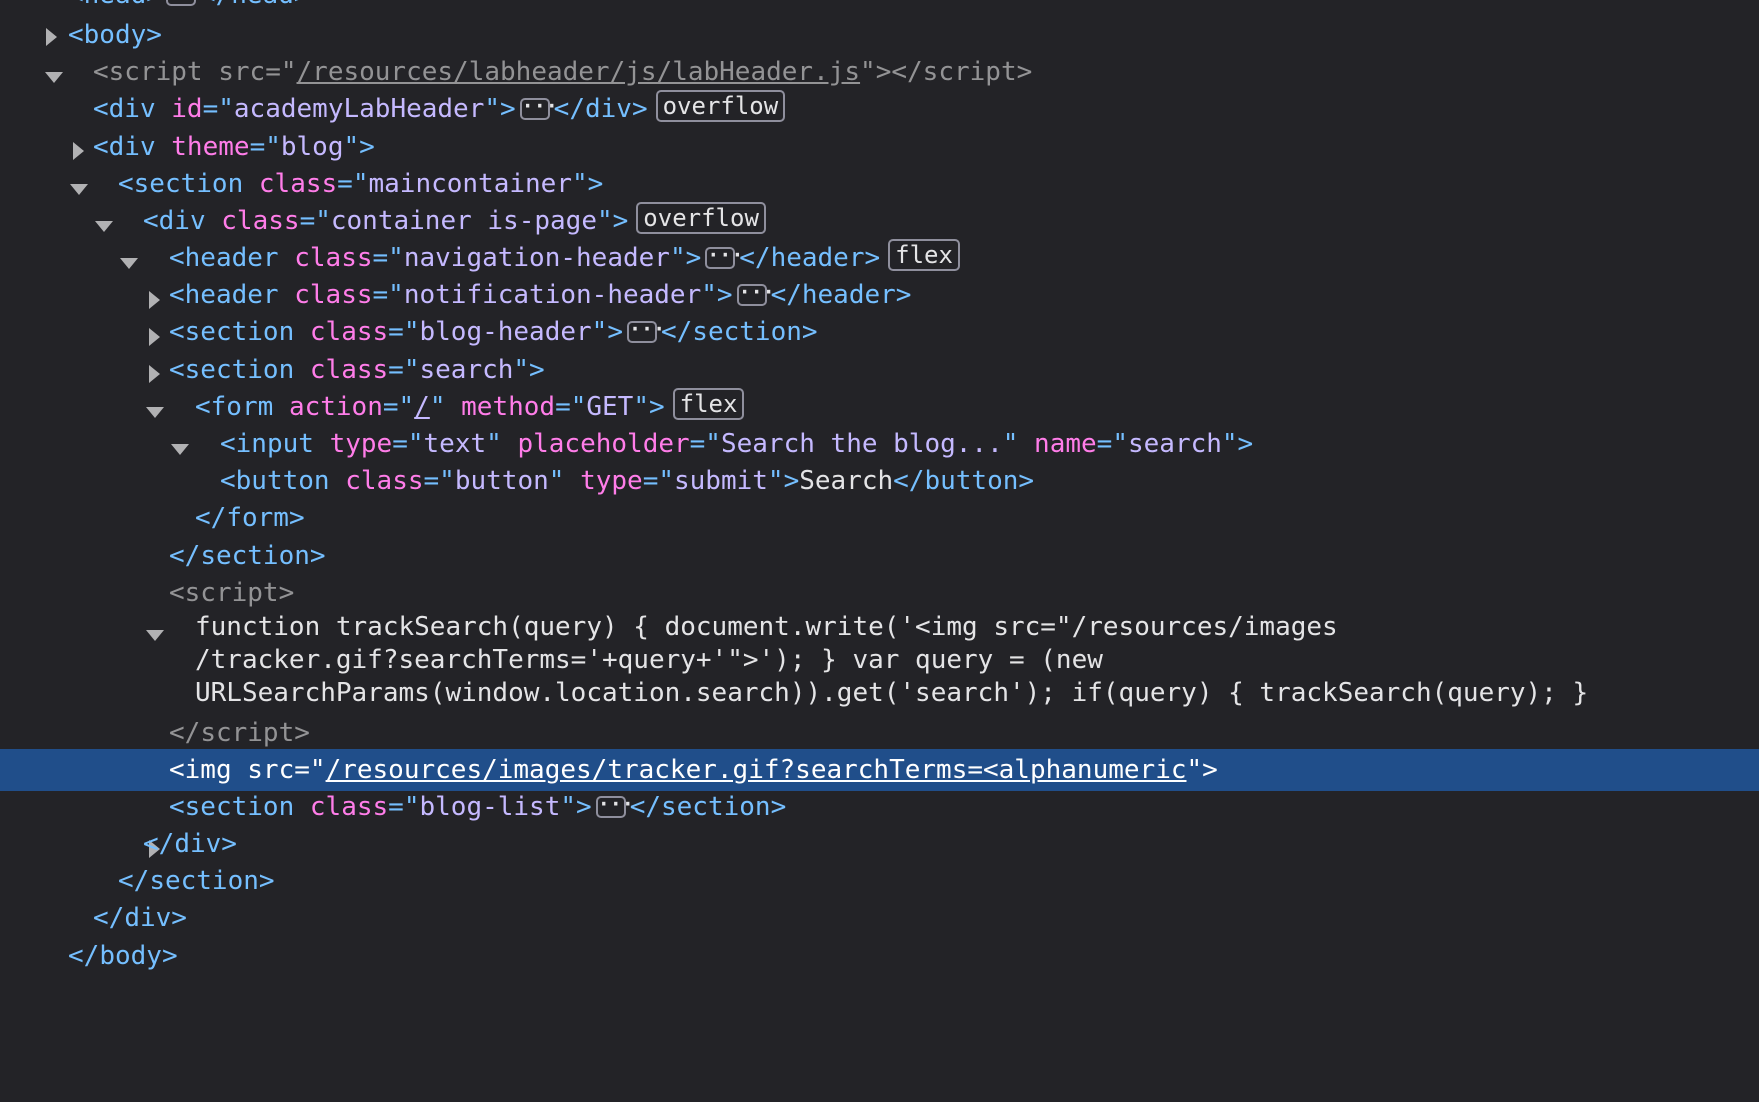 The height and width of the screenshot is (1102, 1759). What do you see at coordinates (208, 770) in the screenshot?
I see `img-tag: img` at bounding box center [208, 770].